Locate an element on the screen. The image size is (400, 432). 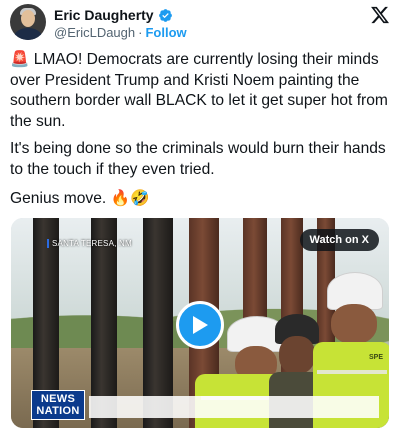
network-logo-line-2: NATION is located at coordinates (58, 411).